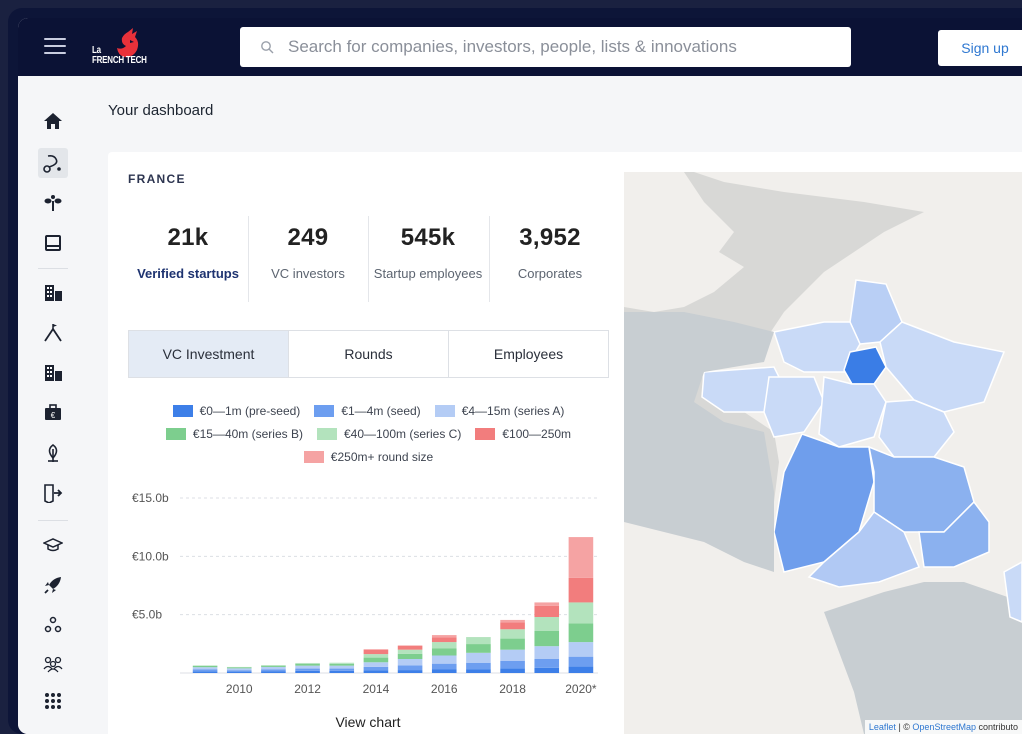 The image size is (1022, 734). I want to click on search-input, so click(548, 47).